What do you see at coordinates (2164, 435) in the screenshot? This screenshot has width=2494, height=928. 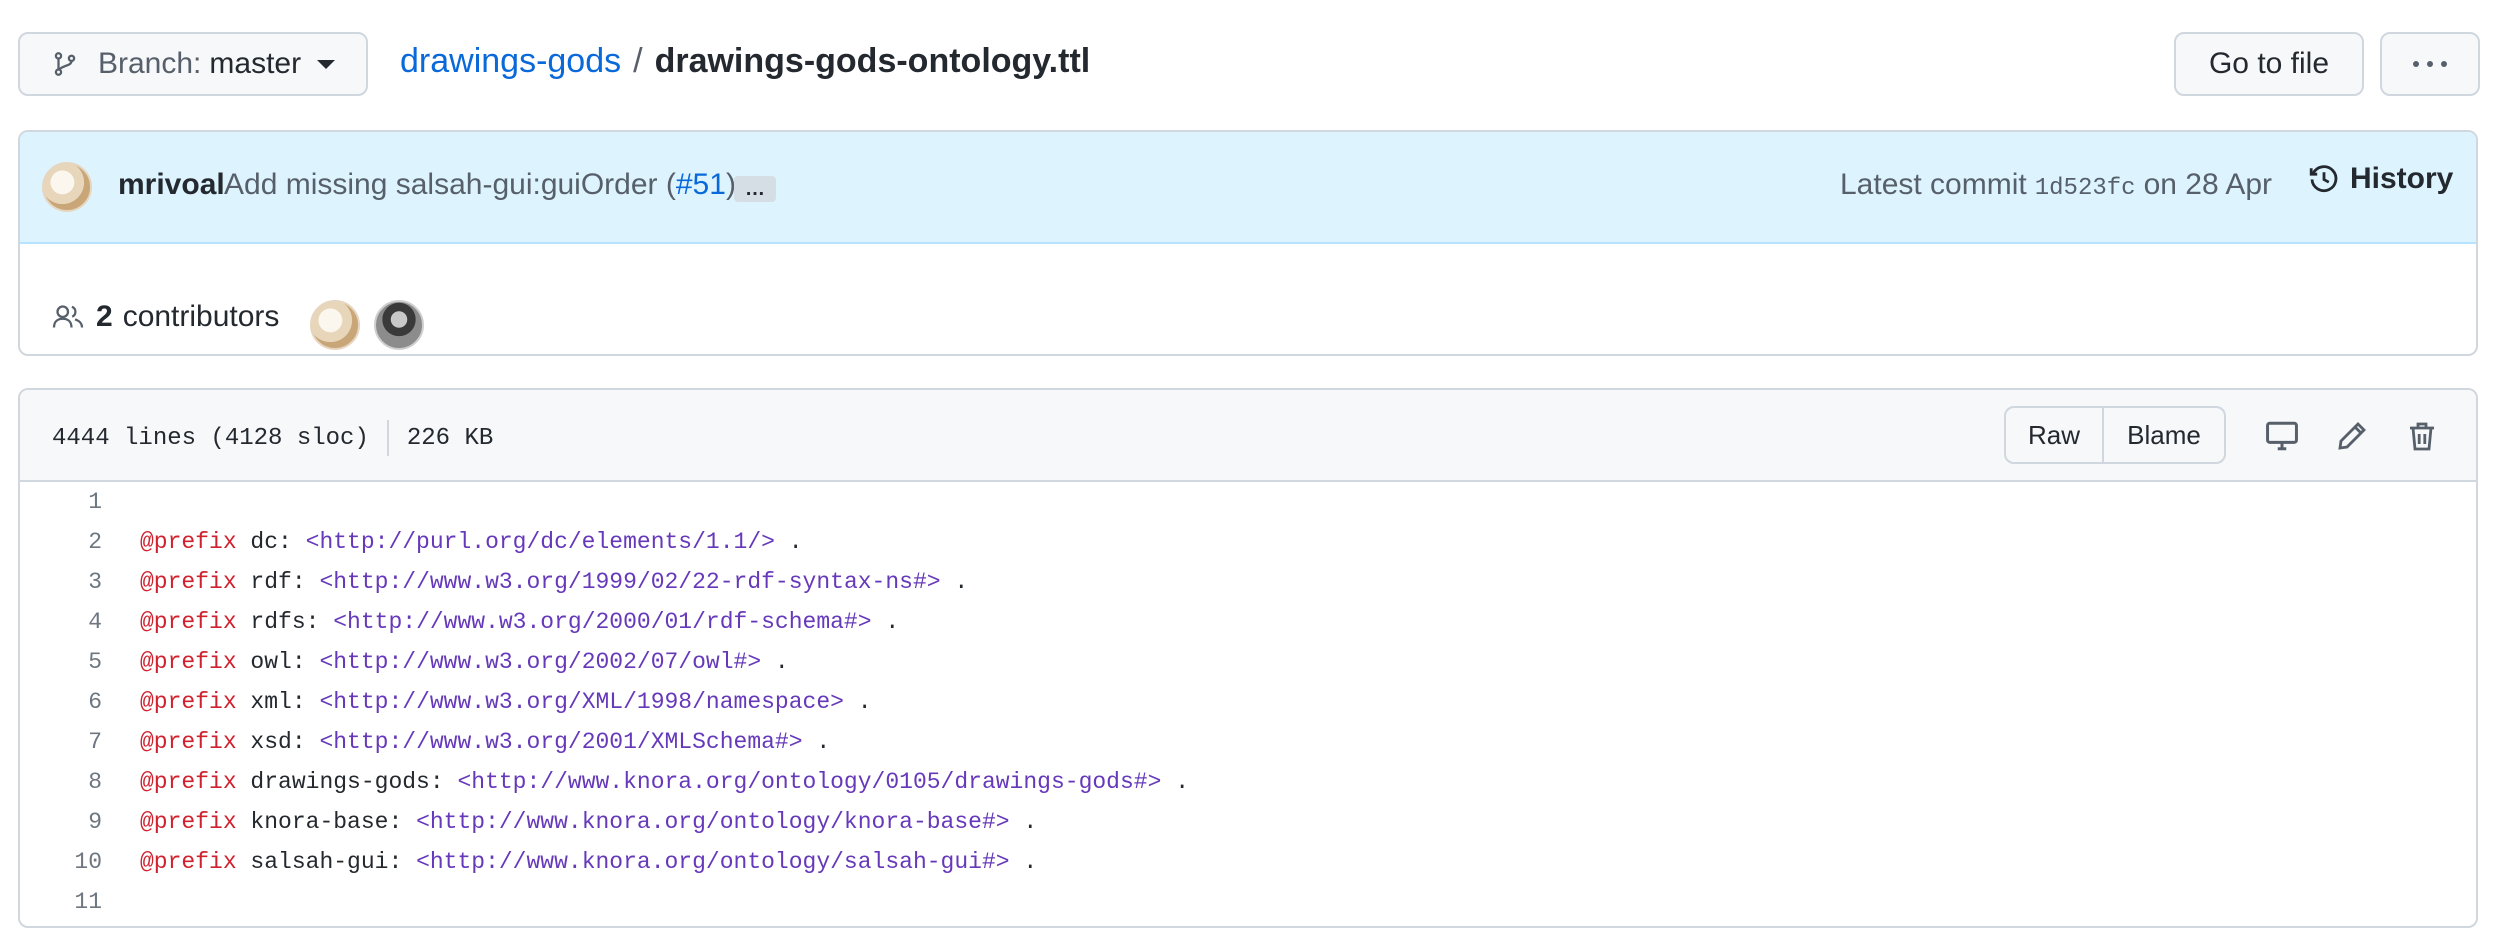 I see `blame-button: Blame` at bounding box center [2164, 435].